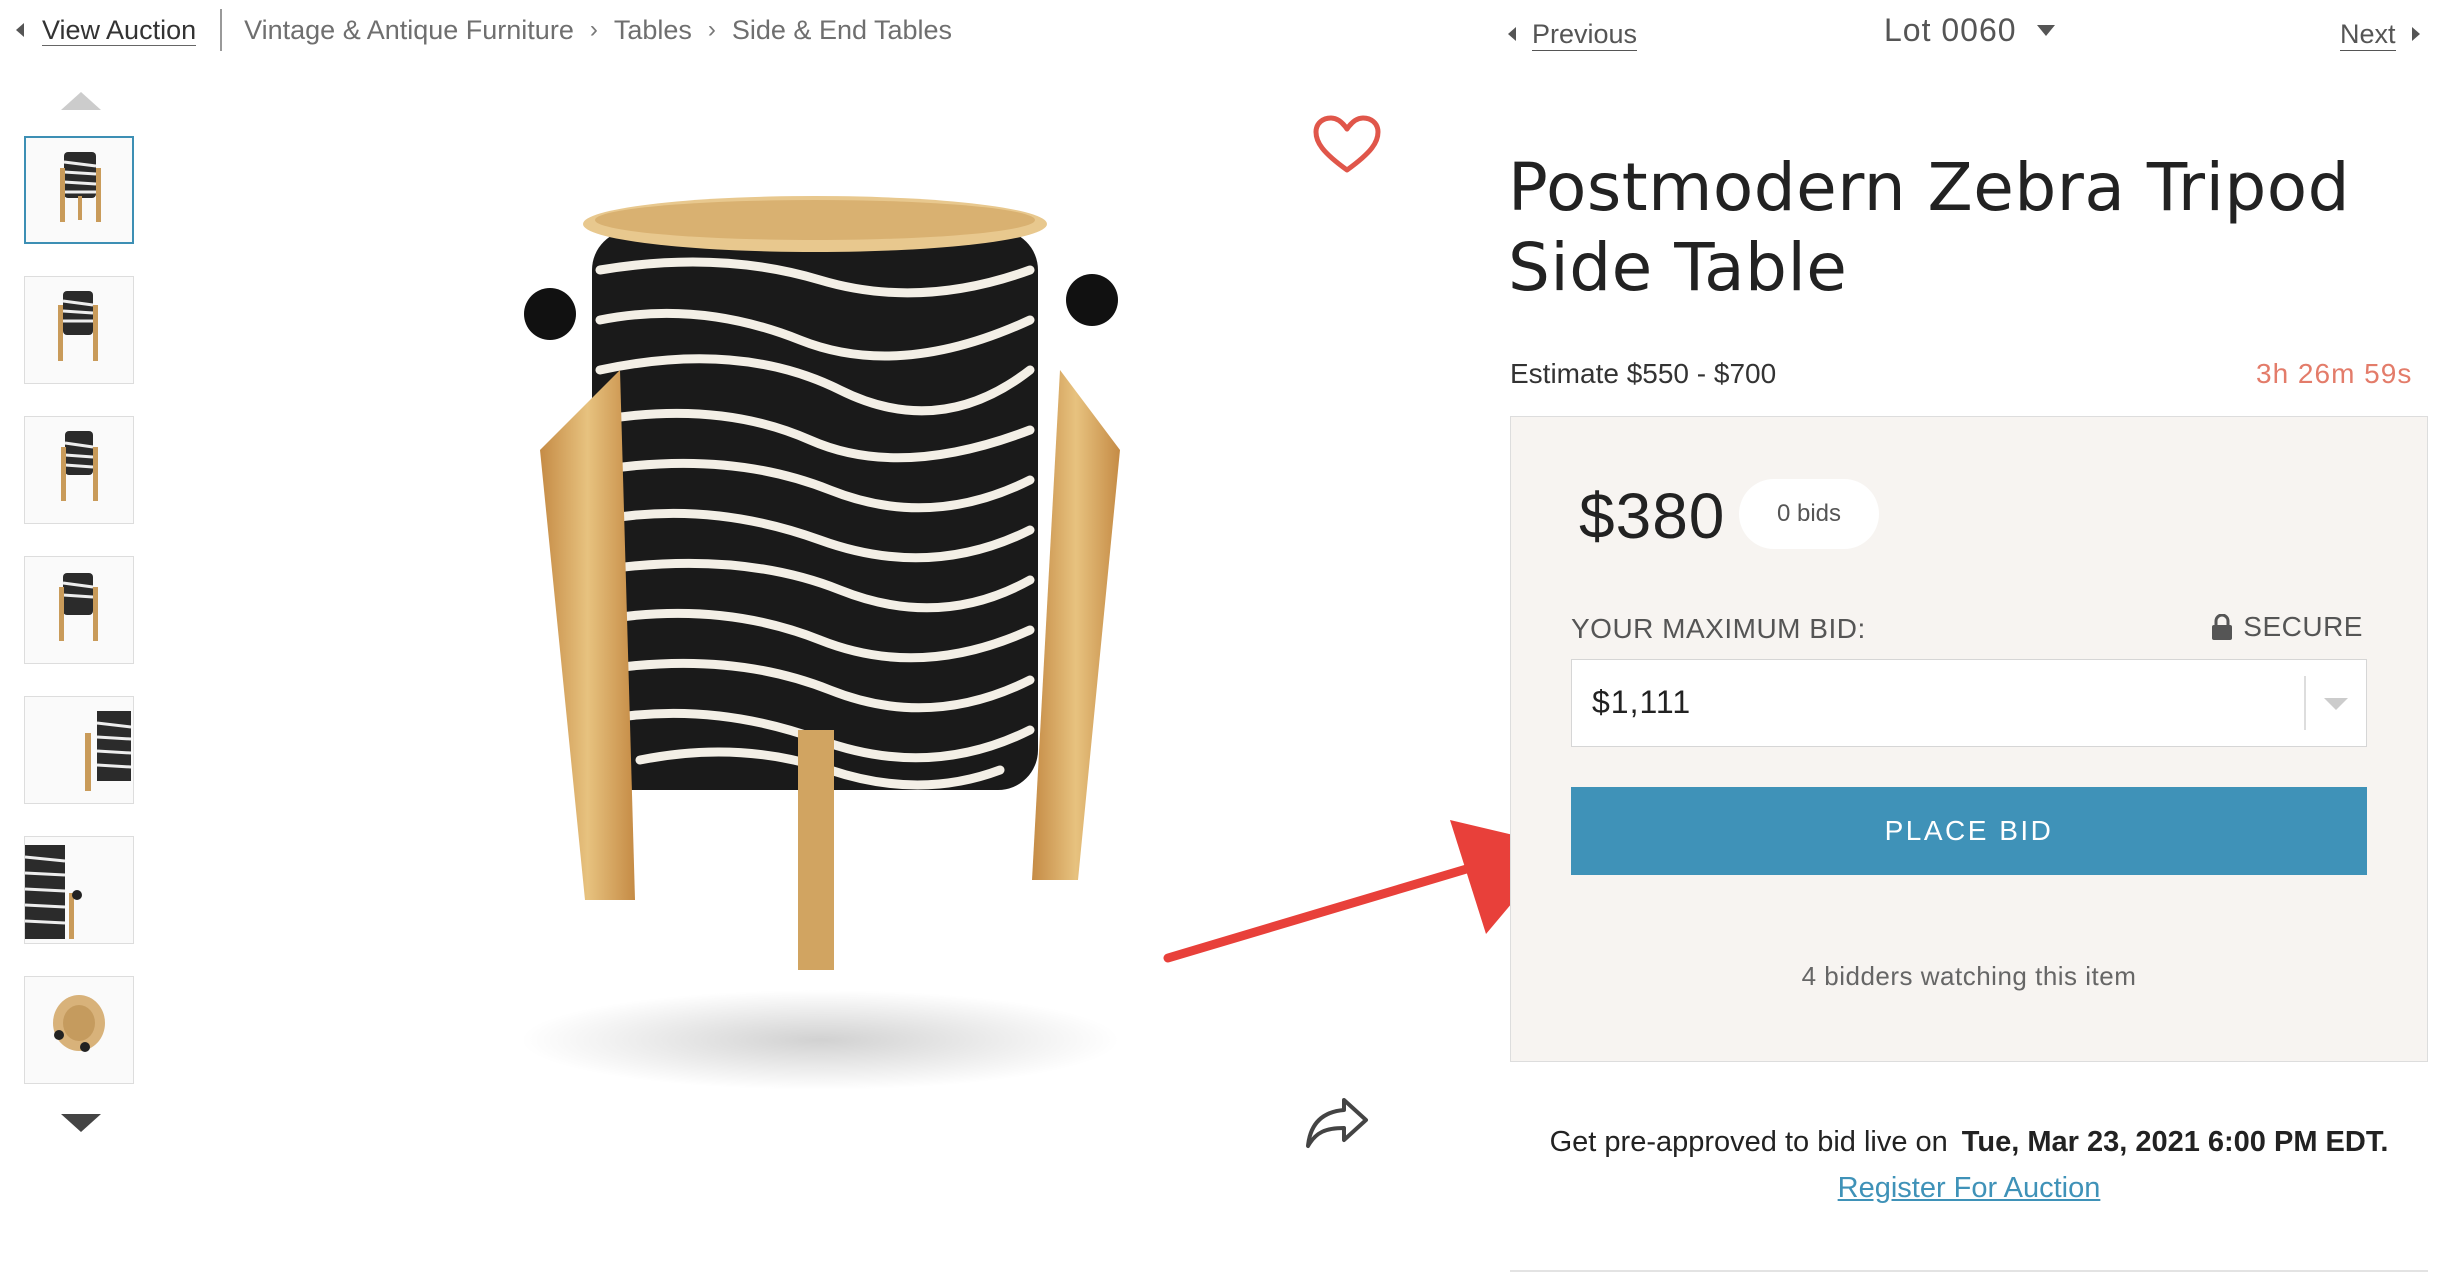  What do you see at coordinates (409, 30) in the screenshot?
I see `breadcrumb-item-category: Vintage & Antique Furniture` at bounding box center [409, 30].